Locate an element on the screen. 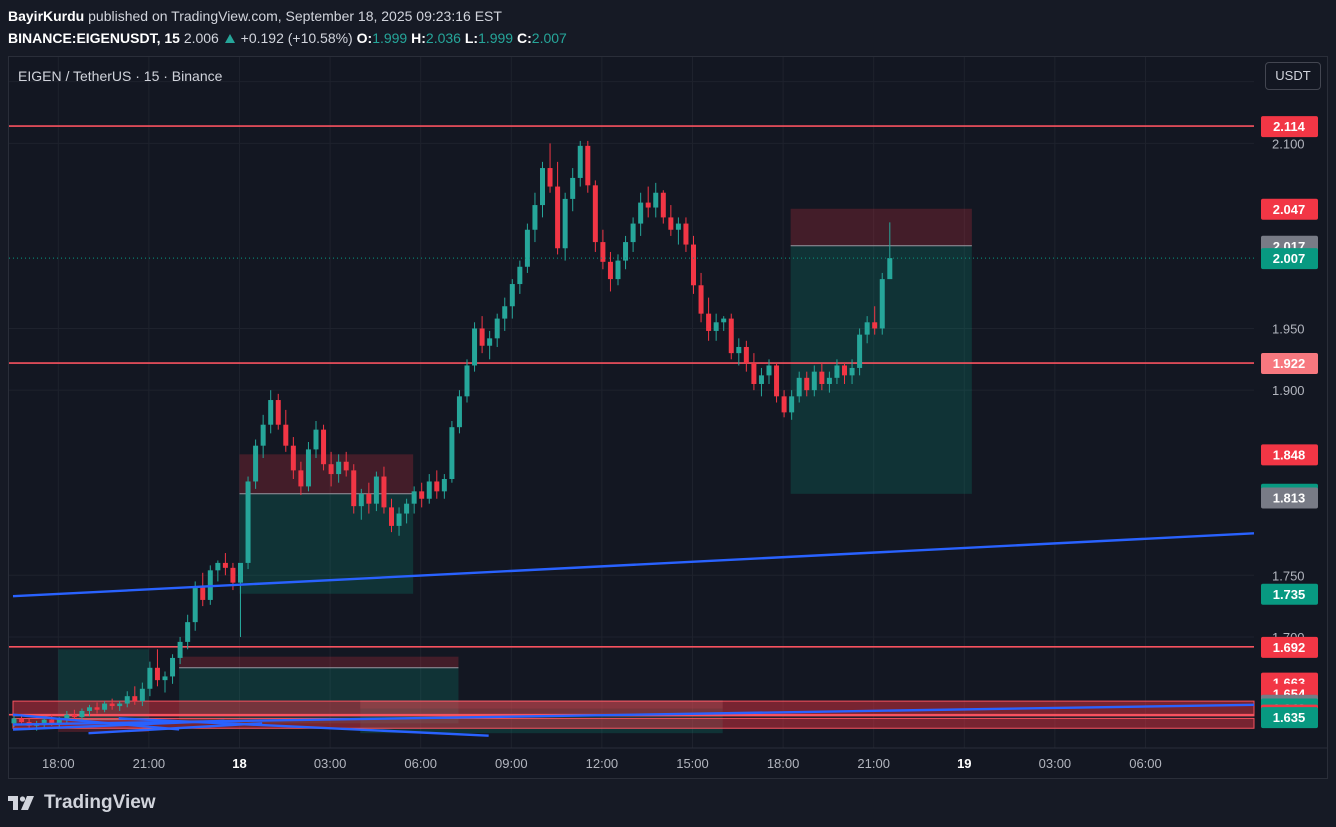 The height and width of the screenshot is (827, 1336). currency-button: USDT is located at coordinates (1293, 76).